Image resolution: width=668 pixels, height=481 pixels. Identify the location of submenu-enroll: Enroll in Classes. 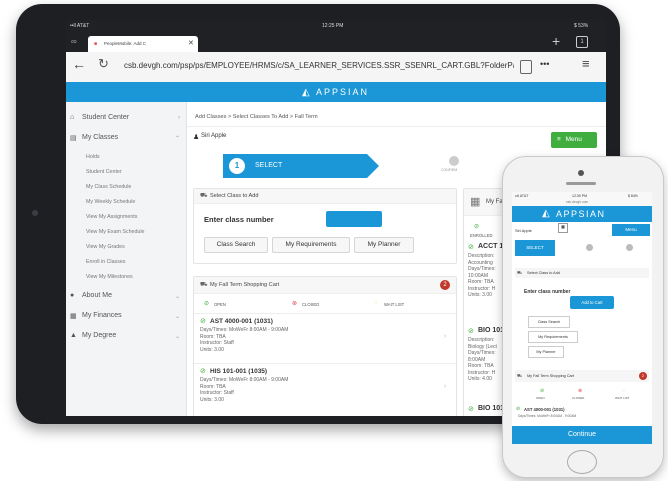
(105, 262).